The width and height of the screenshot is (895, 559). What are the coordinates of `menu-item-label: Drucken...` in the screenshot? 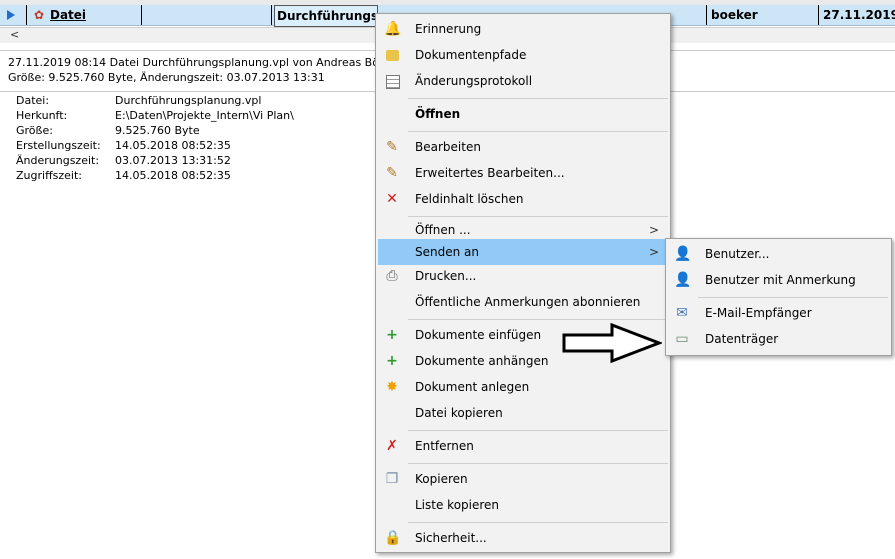 It's located at (446, 276).